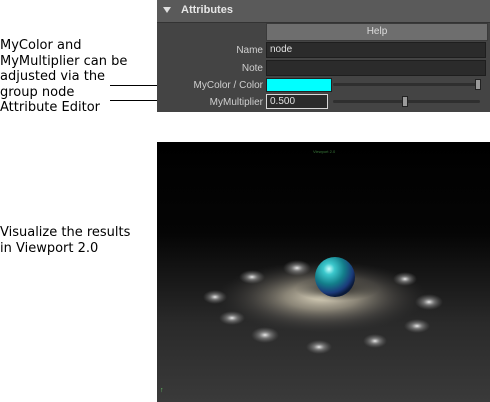 The image size is (490, 402). Describe the element at coordinates (162, 390) in the screenshot. I see `axis-gizmo-icon: ↑` at that location.